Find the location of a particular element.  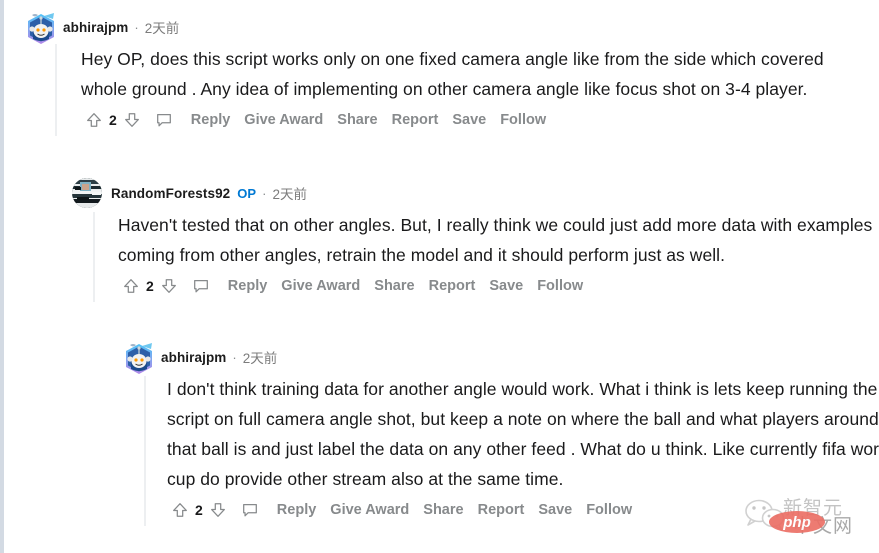

share-button-1: Share is located at coordinates (357, 120).